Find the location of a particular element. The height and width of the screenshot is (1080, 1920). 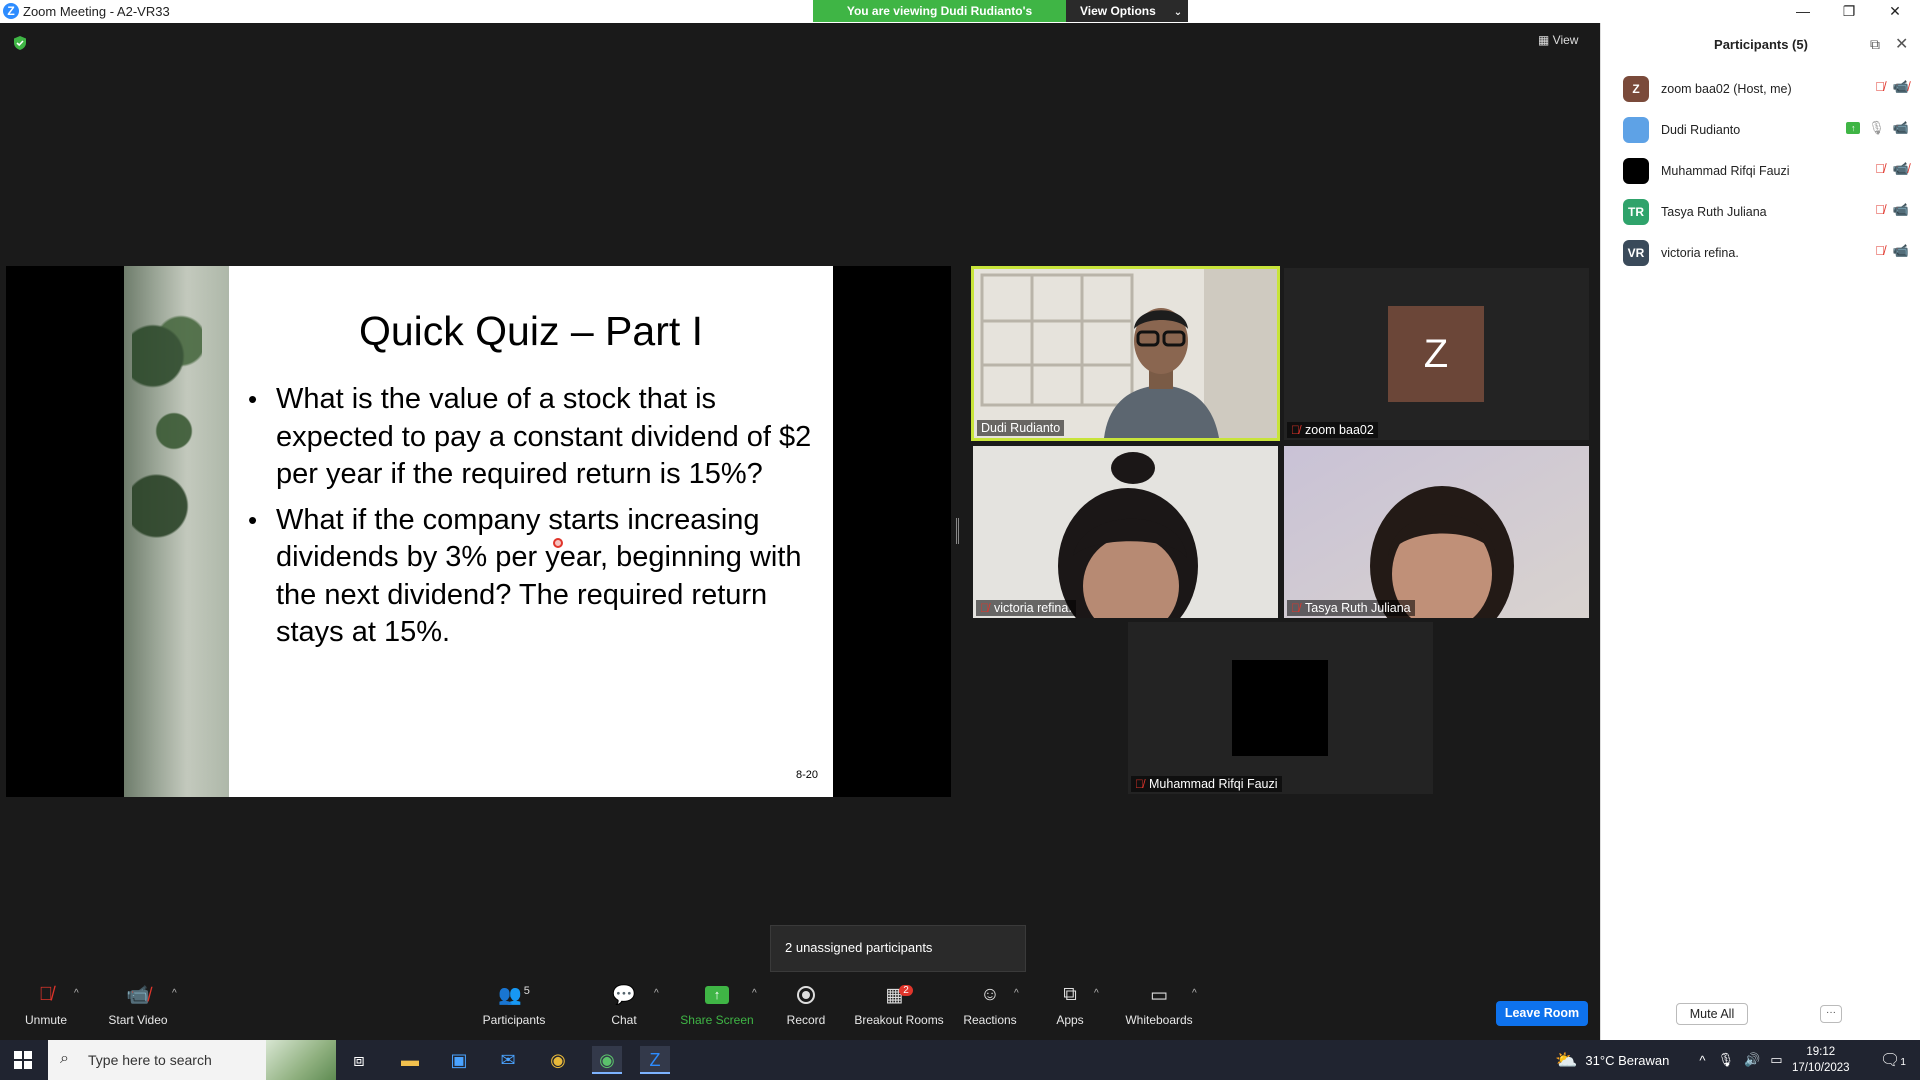

search-icon: ⌕ is located at coordinates (64, 1058).